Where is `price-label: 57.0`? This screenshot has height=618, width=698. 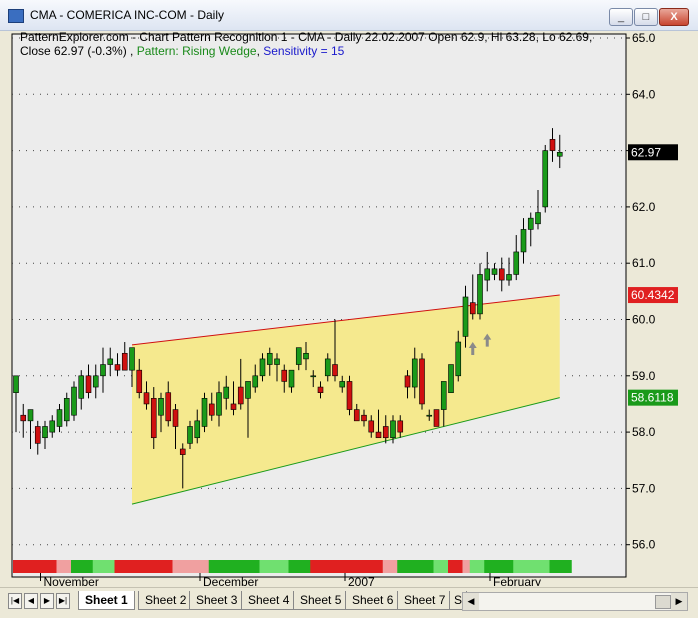
price-label: 57.0 is located at coordinates (644, 488).